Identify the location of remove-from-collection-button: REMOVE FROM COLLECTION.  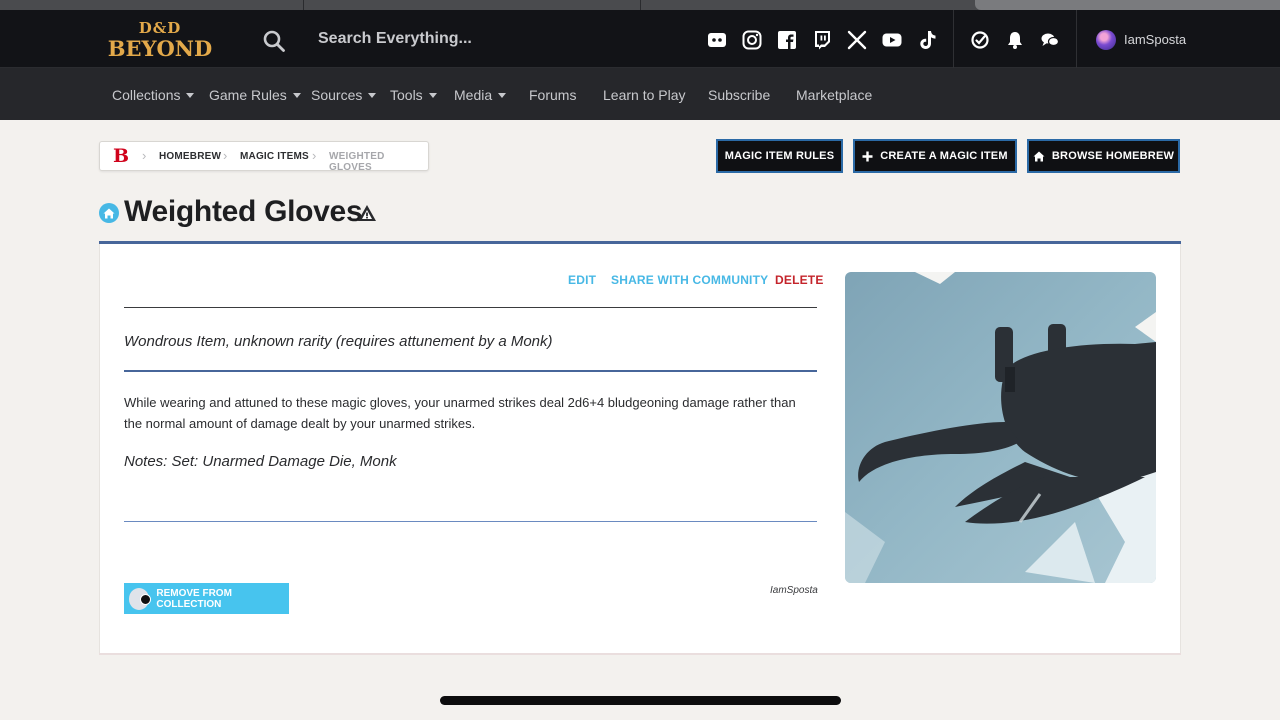
(206, 598).